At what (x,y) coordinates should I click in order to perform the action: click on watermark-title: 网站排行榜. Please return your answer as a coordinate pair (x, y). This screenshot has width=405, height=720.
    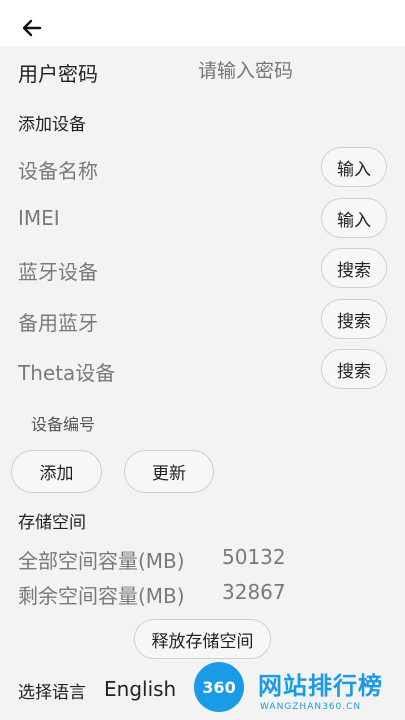
    Looking at the image, I should click on (320, 686).